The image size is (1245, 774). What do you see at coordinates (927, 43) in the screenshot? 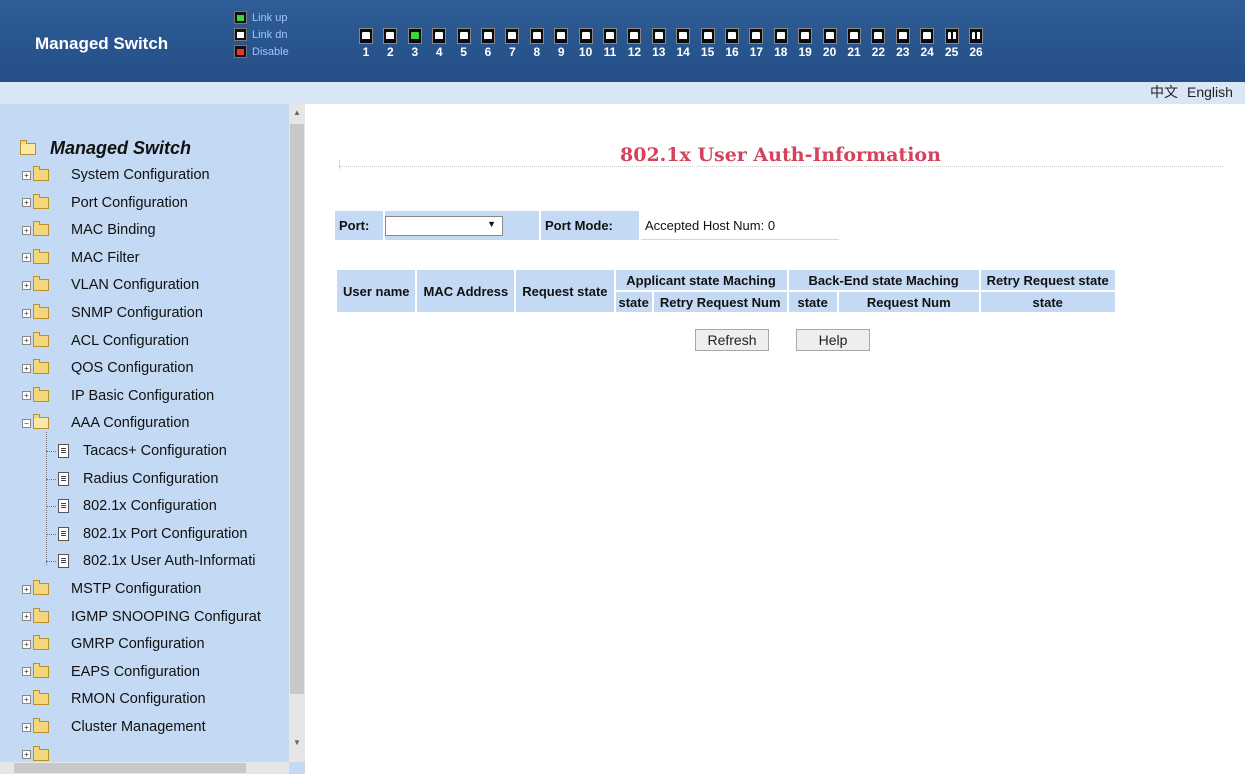
I see `port-24: 24` at bounding box center [927, 43].